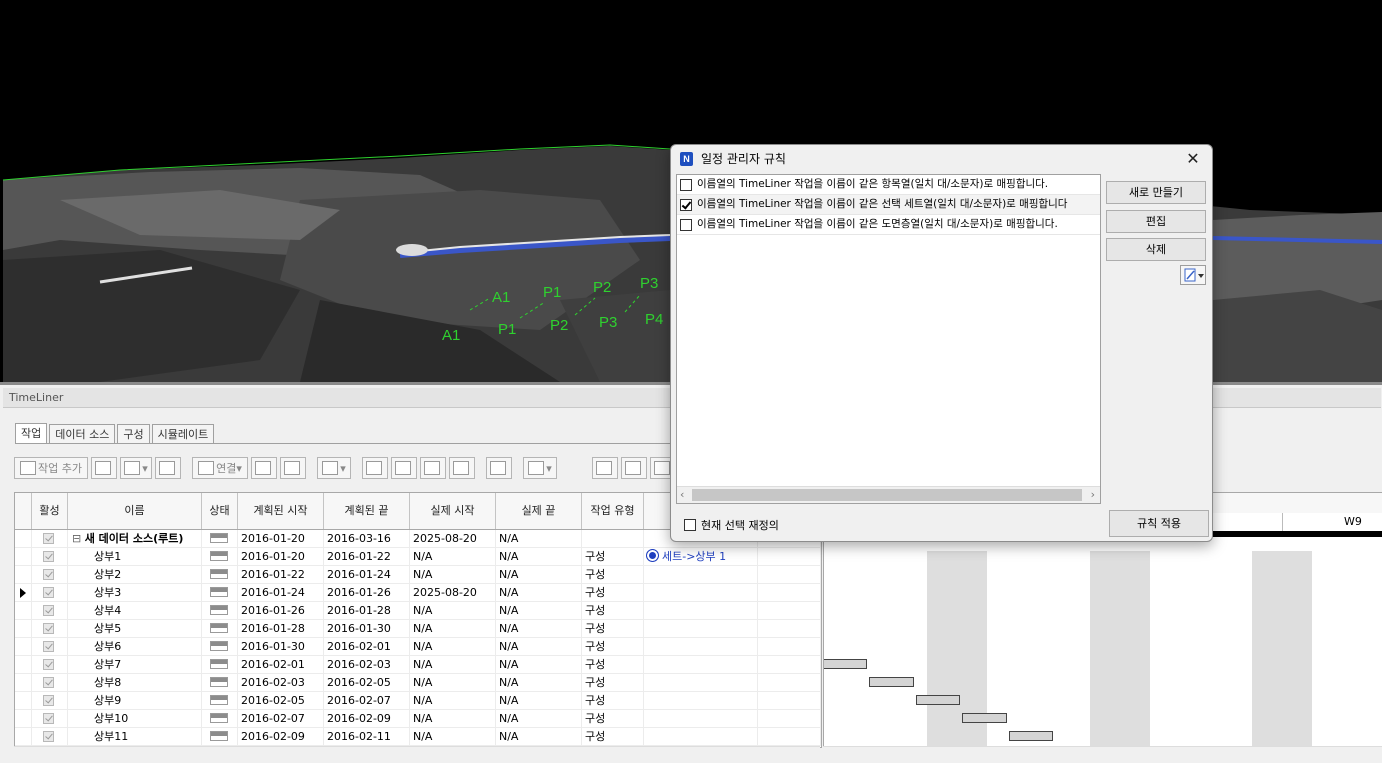 The image size is (1382, 763). Describe the element at coordinates (418, 557) in the screenshot. I see `table-row: 상부1 2016-01-20 2016-01-22 N/A N/A 구성 세트->상부 1` at that location.